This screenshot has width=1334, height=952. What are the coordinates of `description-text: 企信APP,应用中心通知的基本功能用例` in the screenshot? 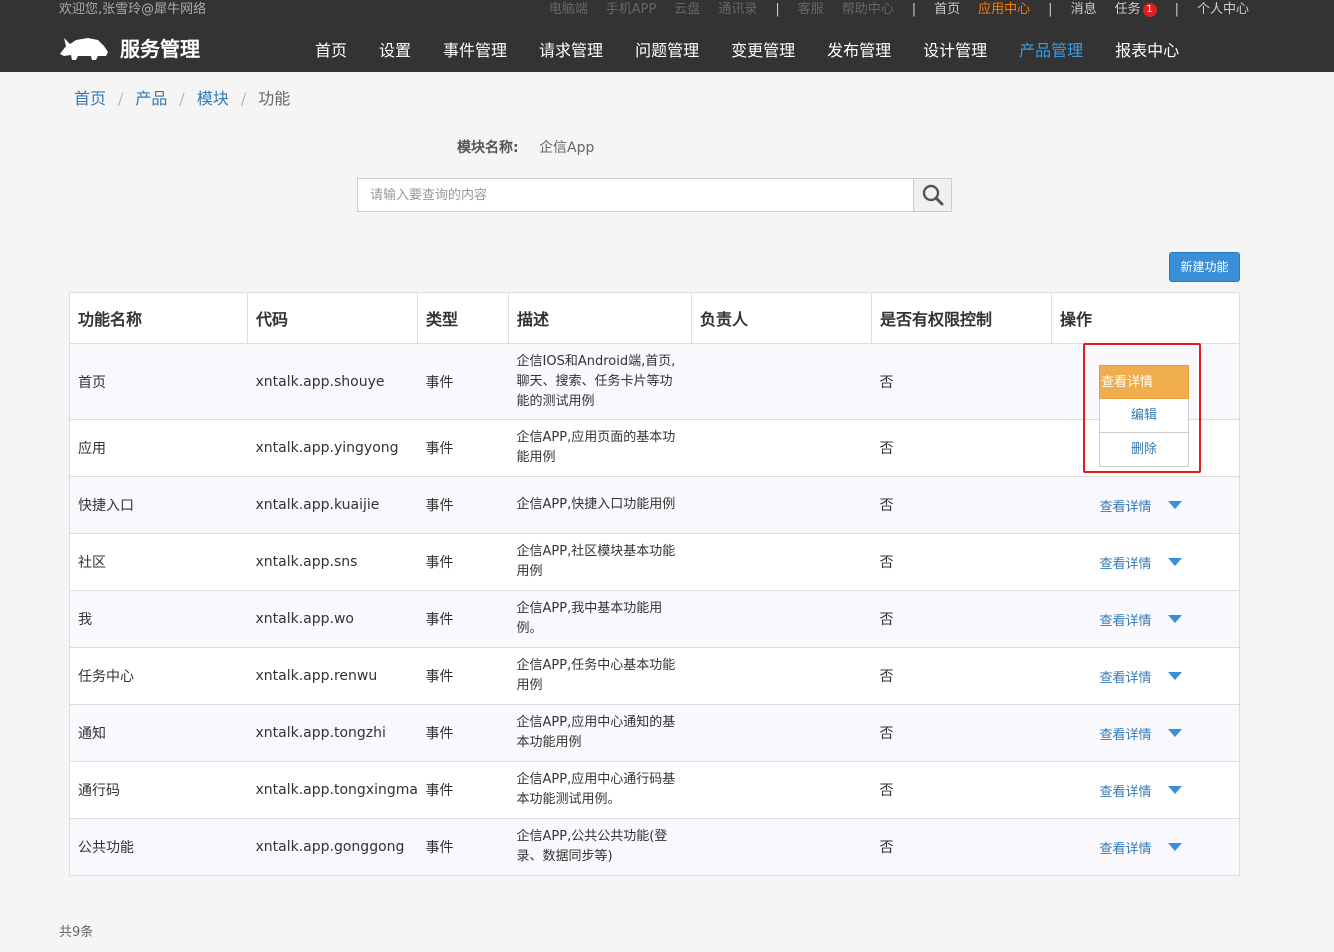 It's located at (596, 732).